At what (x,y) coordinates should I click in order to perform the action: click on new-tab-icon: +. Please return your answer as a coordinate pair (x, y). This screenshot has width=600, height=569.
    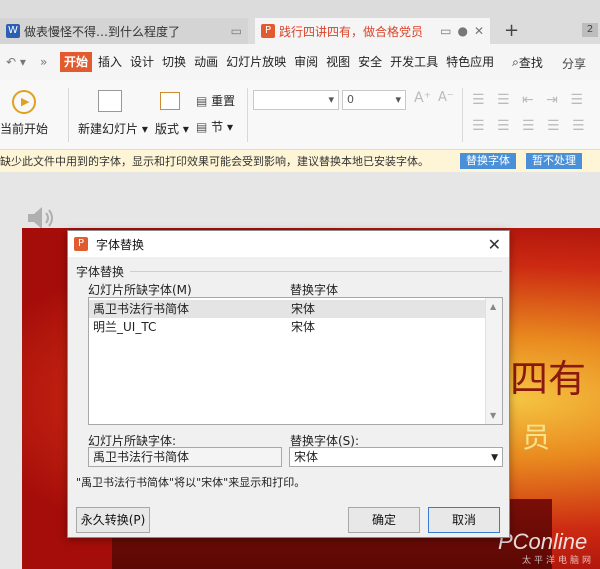
    Looking at the image, I should click on (511, 30).